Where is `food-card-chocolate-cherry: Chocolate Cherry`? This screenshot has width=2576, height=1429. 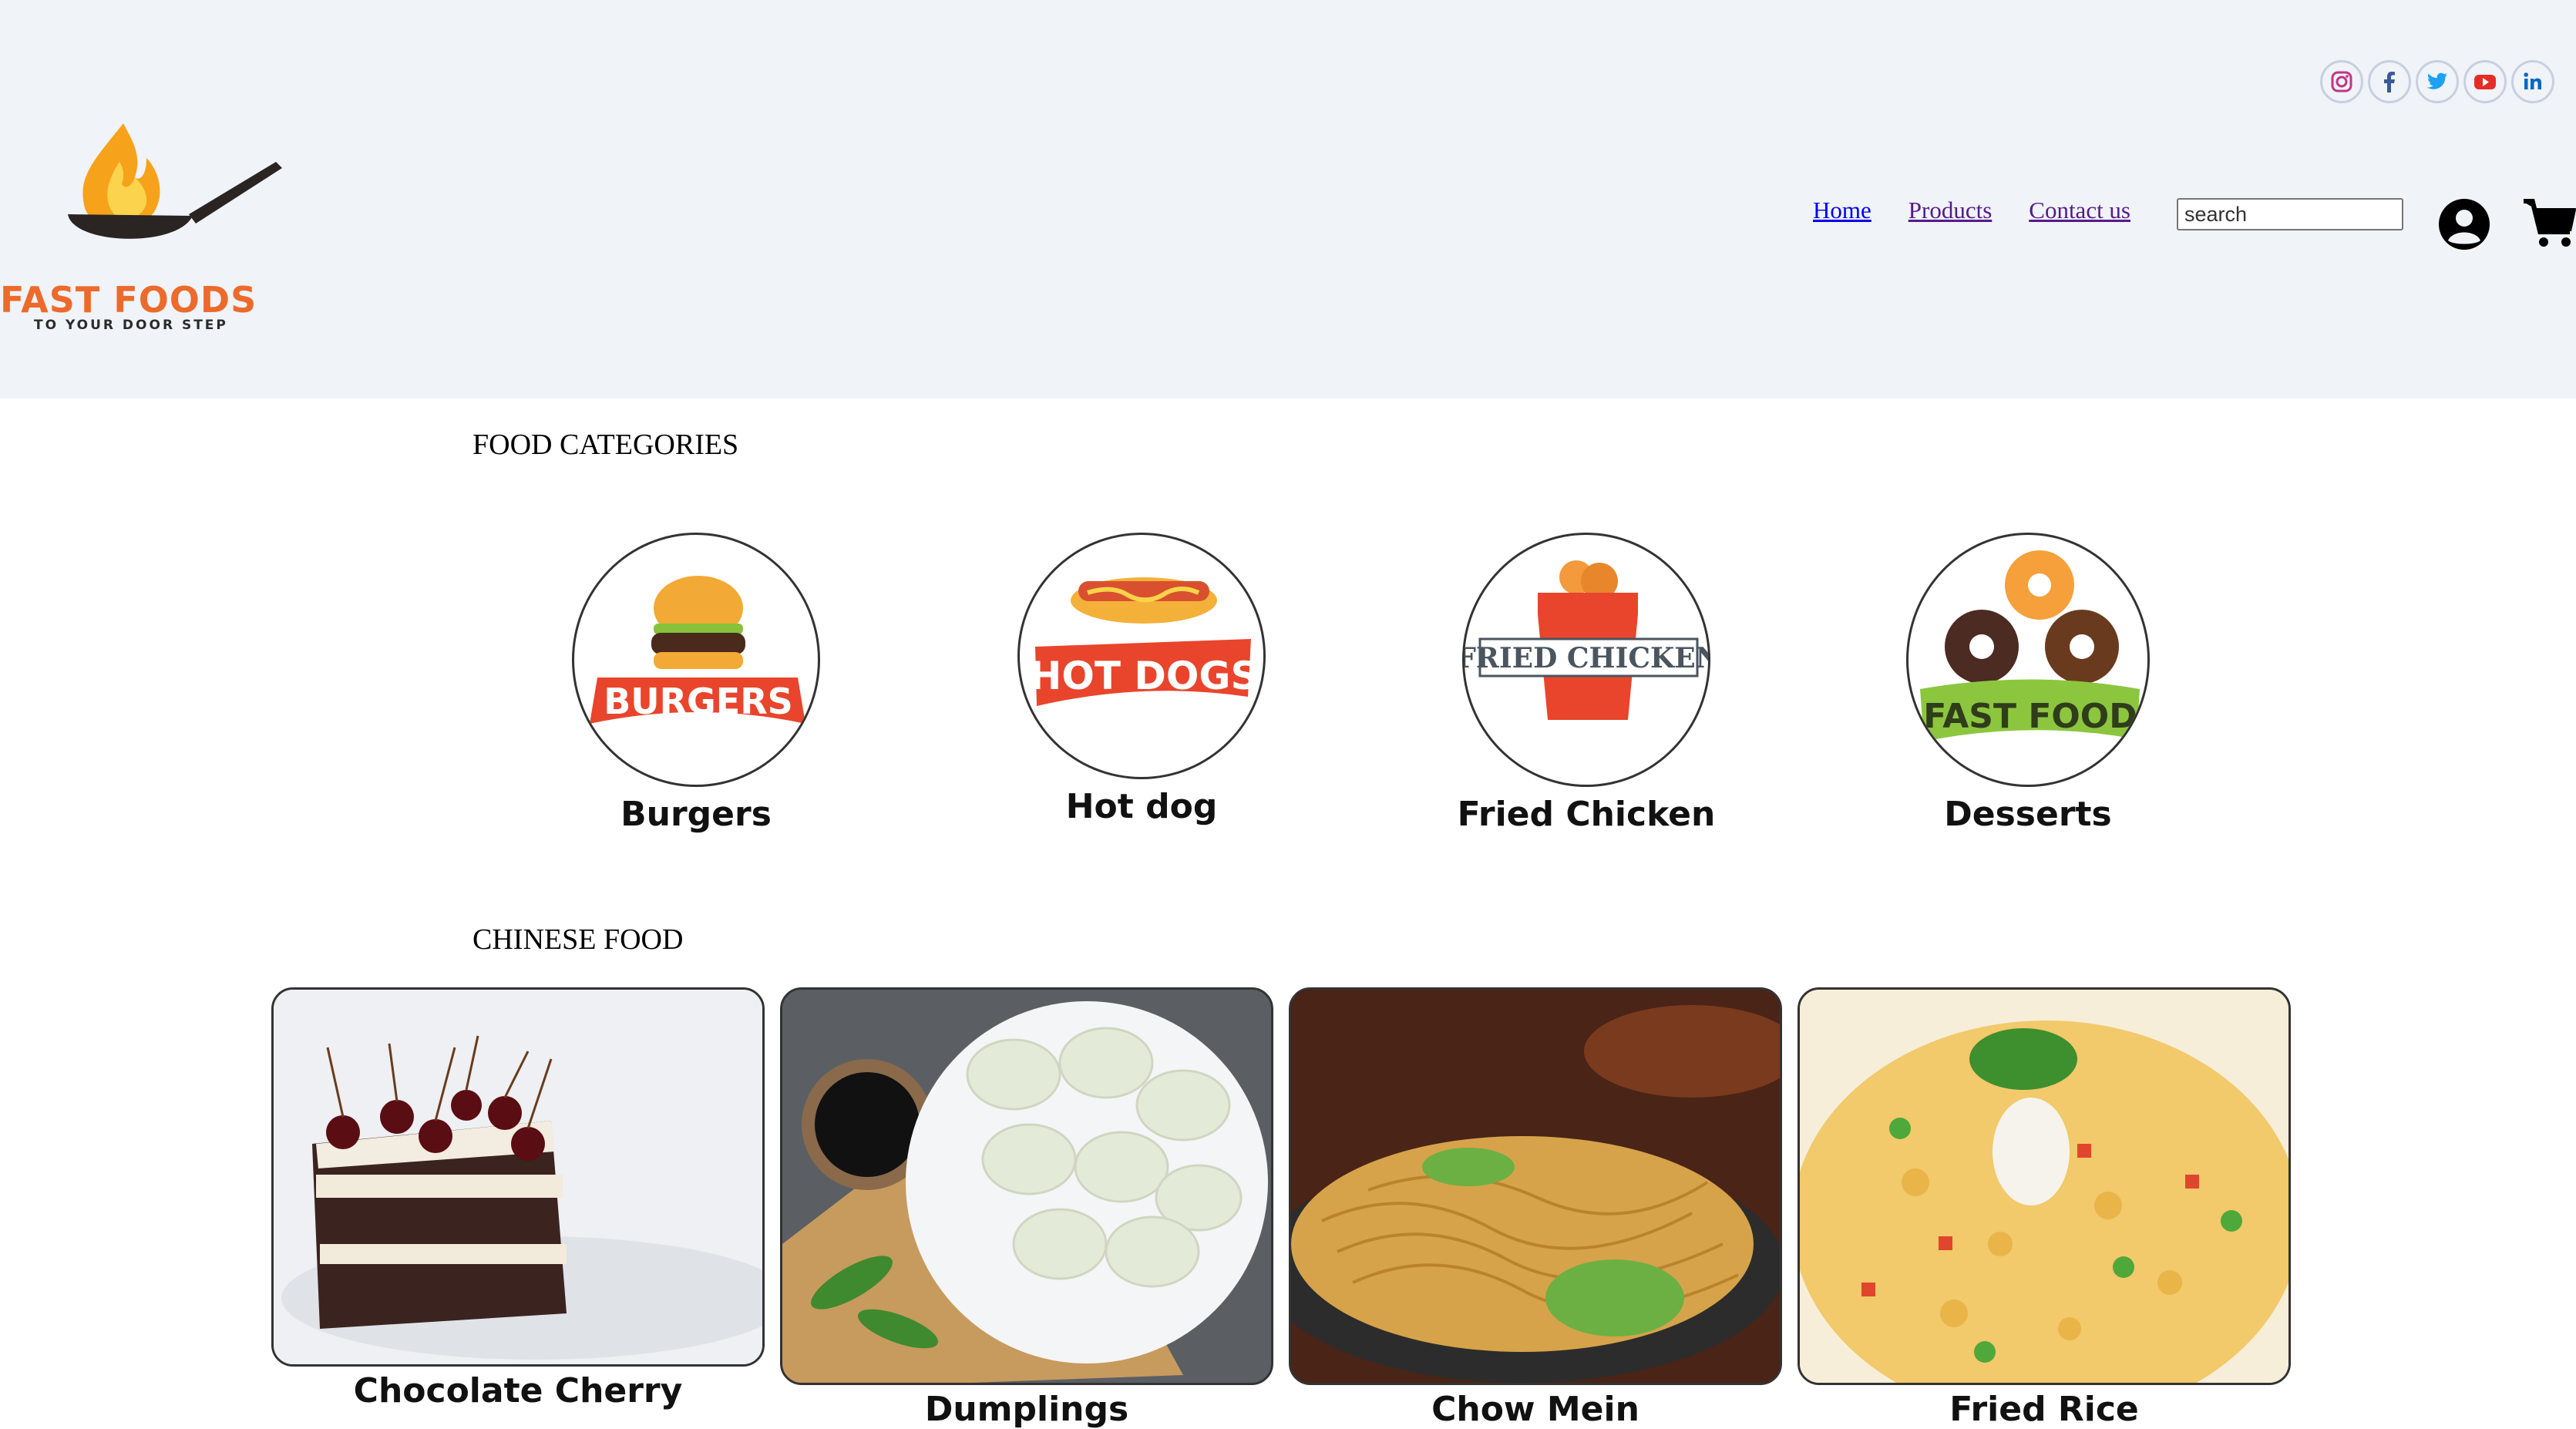
food-card-chocolate-cherry: Chocolate Cherry is located at coordinates (518, 1199).